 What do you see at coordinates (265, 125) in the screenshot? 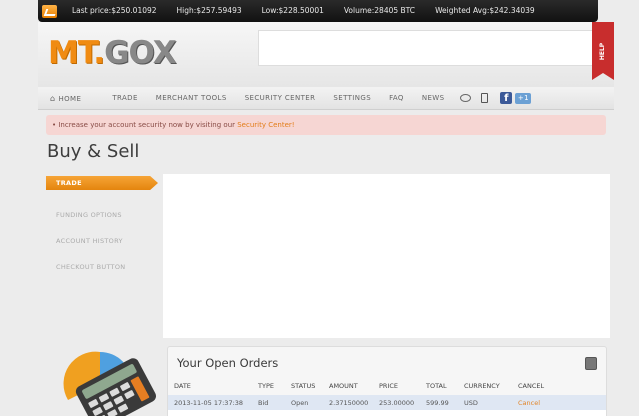
I see `security-center-link: Security Center!` at bounding box center [265, 125].